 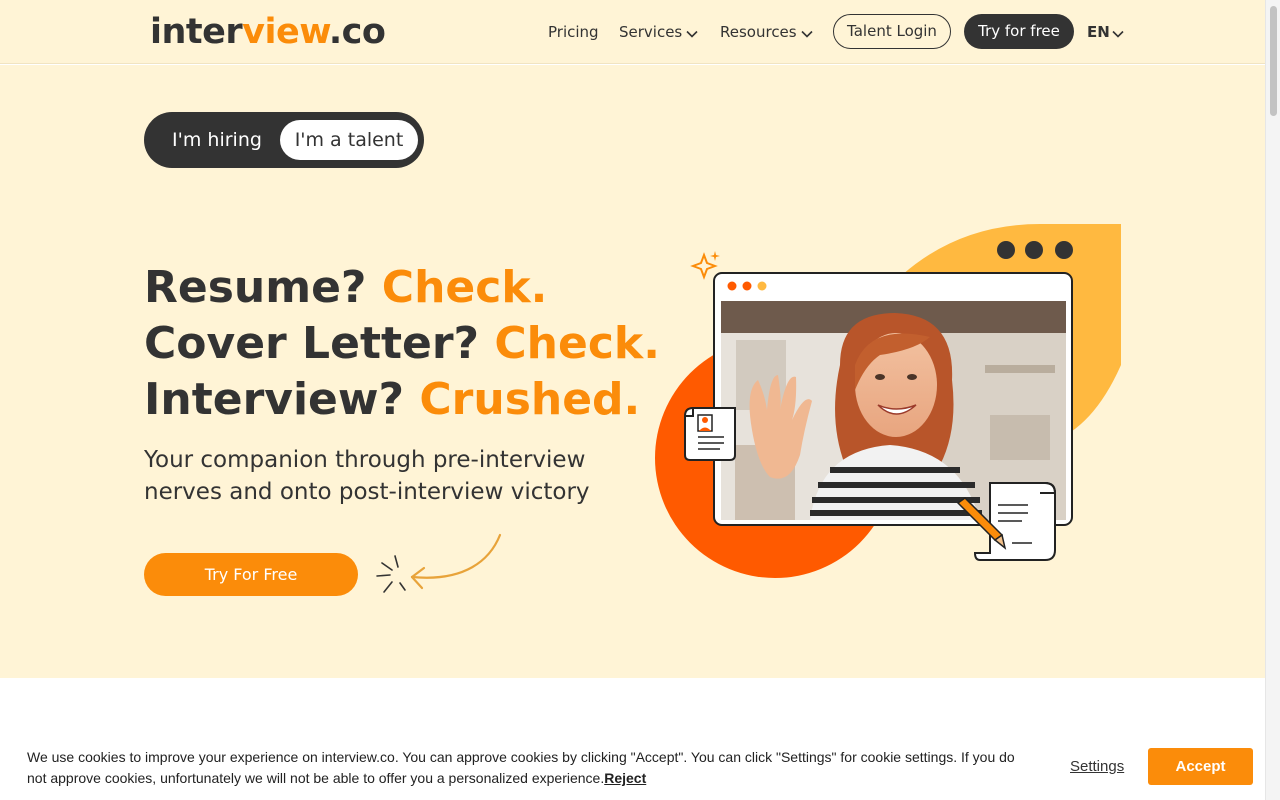 I want to click on arrow-doodle-icon, so click(x=440, y=567).